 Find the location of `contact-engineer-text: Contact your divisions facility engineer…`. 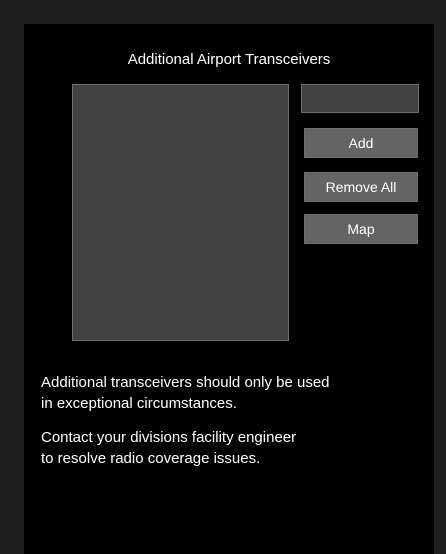

contact-engineer-text: Contact your divisions facility engineer… is located at coordinates (231, 448).